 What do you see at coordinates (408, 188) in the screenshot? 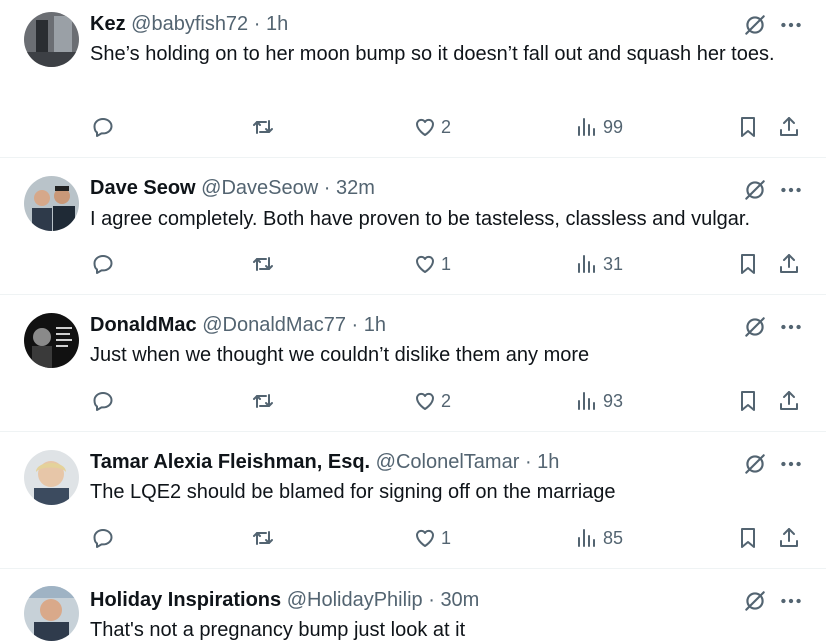
I see `tweet-header: Dave Seow @DaveSeow · 32m` at bounding box center [408, 188].